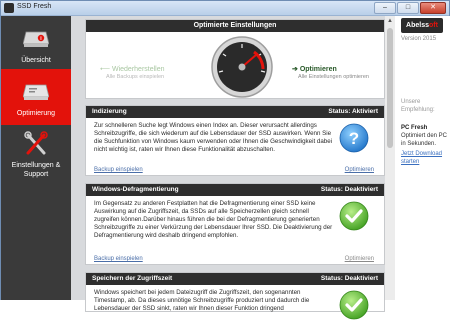 Image resolution: width=450 pixels, height=320 pixels. I want to click on scroll-thumb, so click(390, 88).